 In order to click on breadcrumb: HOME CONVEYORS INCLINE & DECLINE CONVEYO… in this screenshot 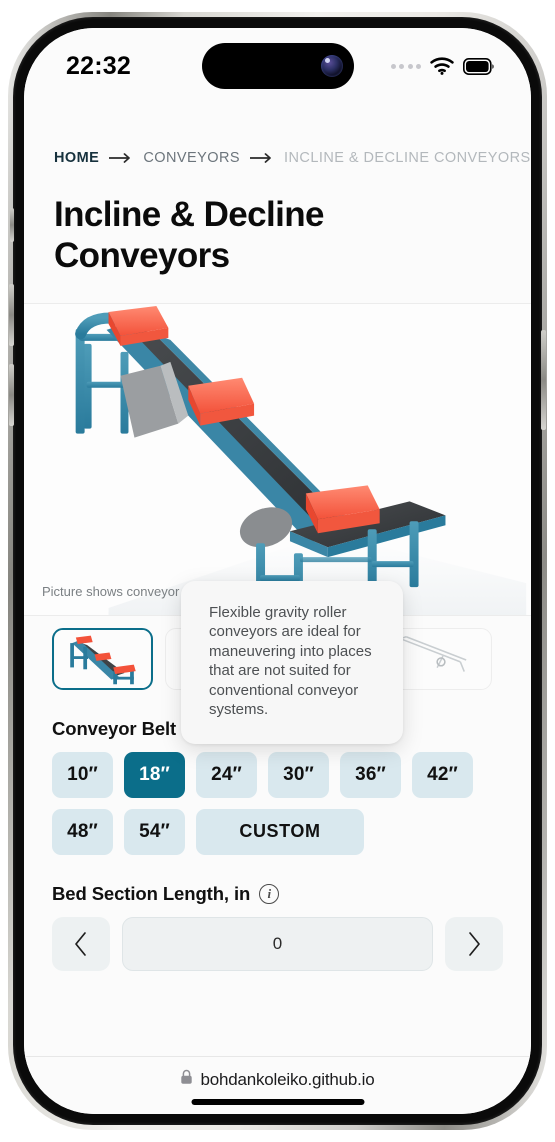, I will do `click(277, 129)`.